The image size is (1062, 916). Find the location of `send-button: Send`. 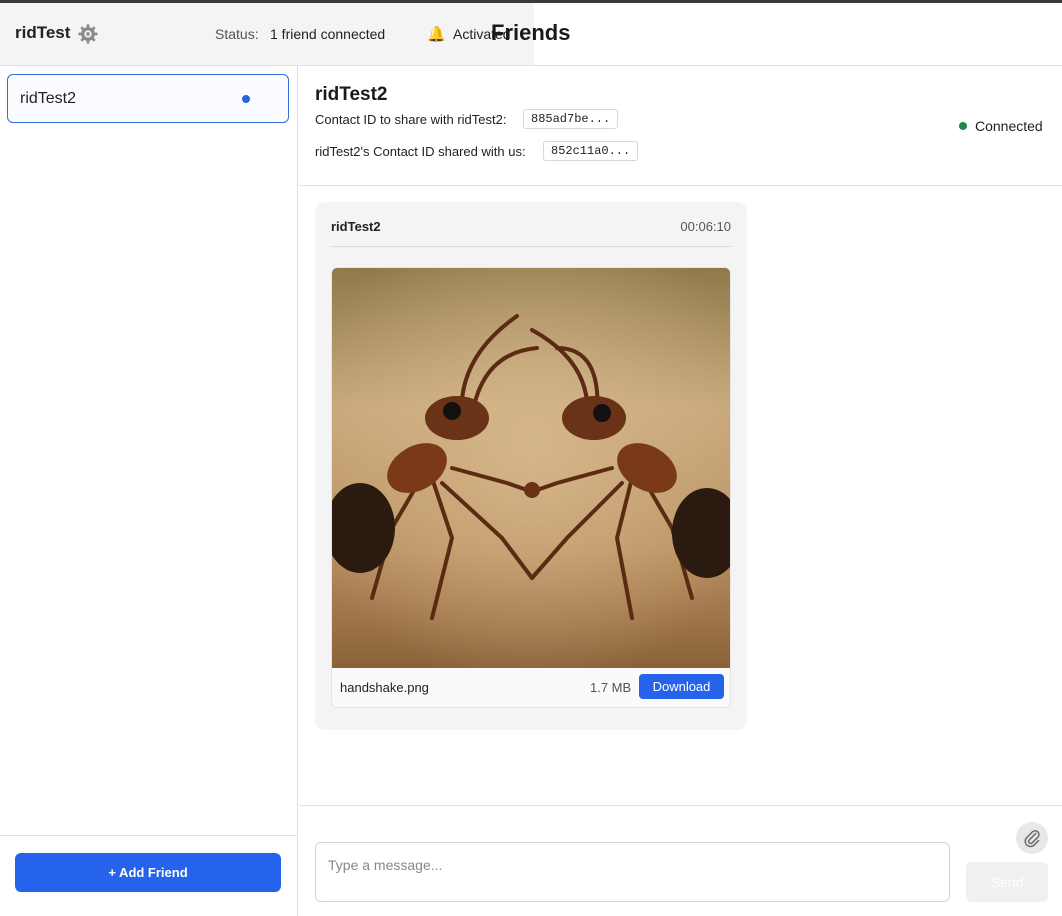

send-button: Send is located at coordinates (1007, 882).